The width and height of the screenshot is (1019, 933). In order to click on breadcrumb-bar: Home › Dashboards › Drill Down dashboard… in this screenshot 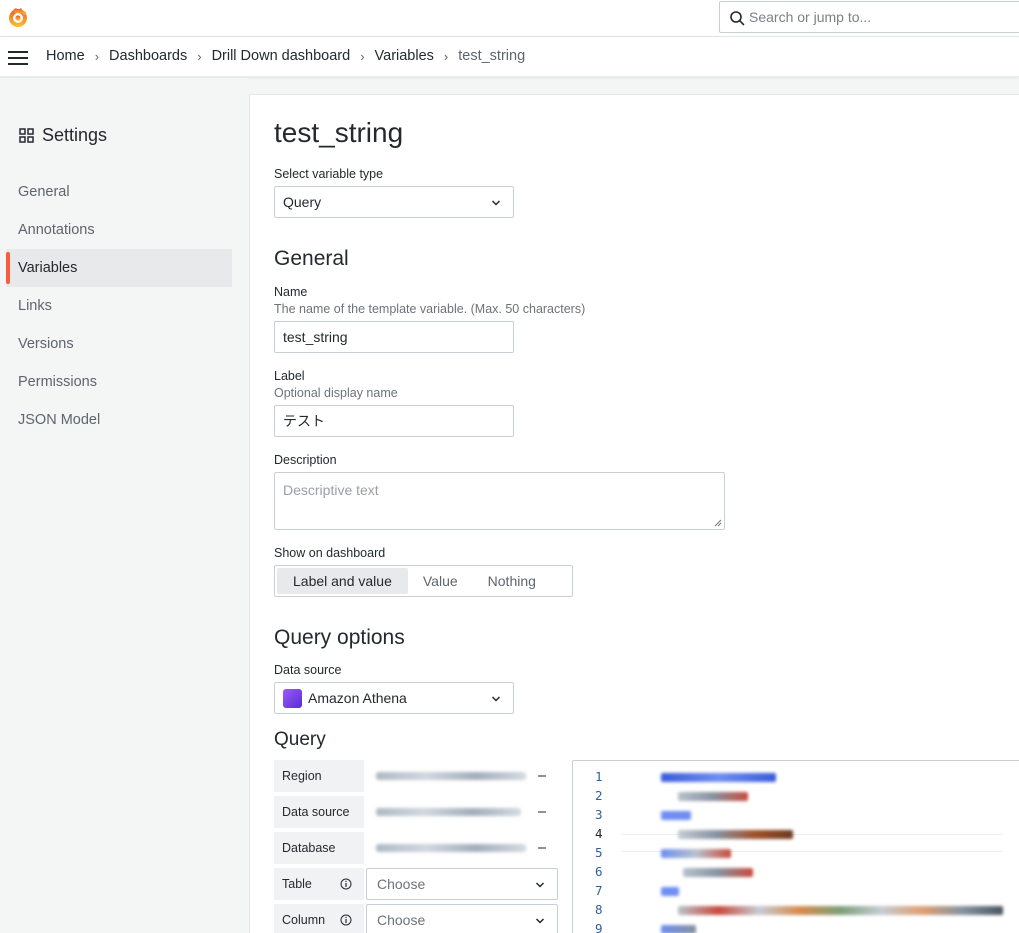, I will do `click(509, 57)`.